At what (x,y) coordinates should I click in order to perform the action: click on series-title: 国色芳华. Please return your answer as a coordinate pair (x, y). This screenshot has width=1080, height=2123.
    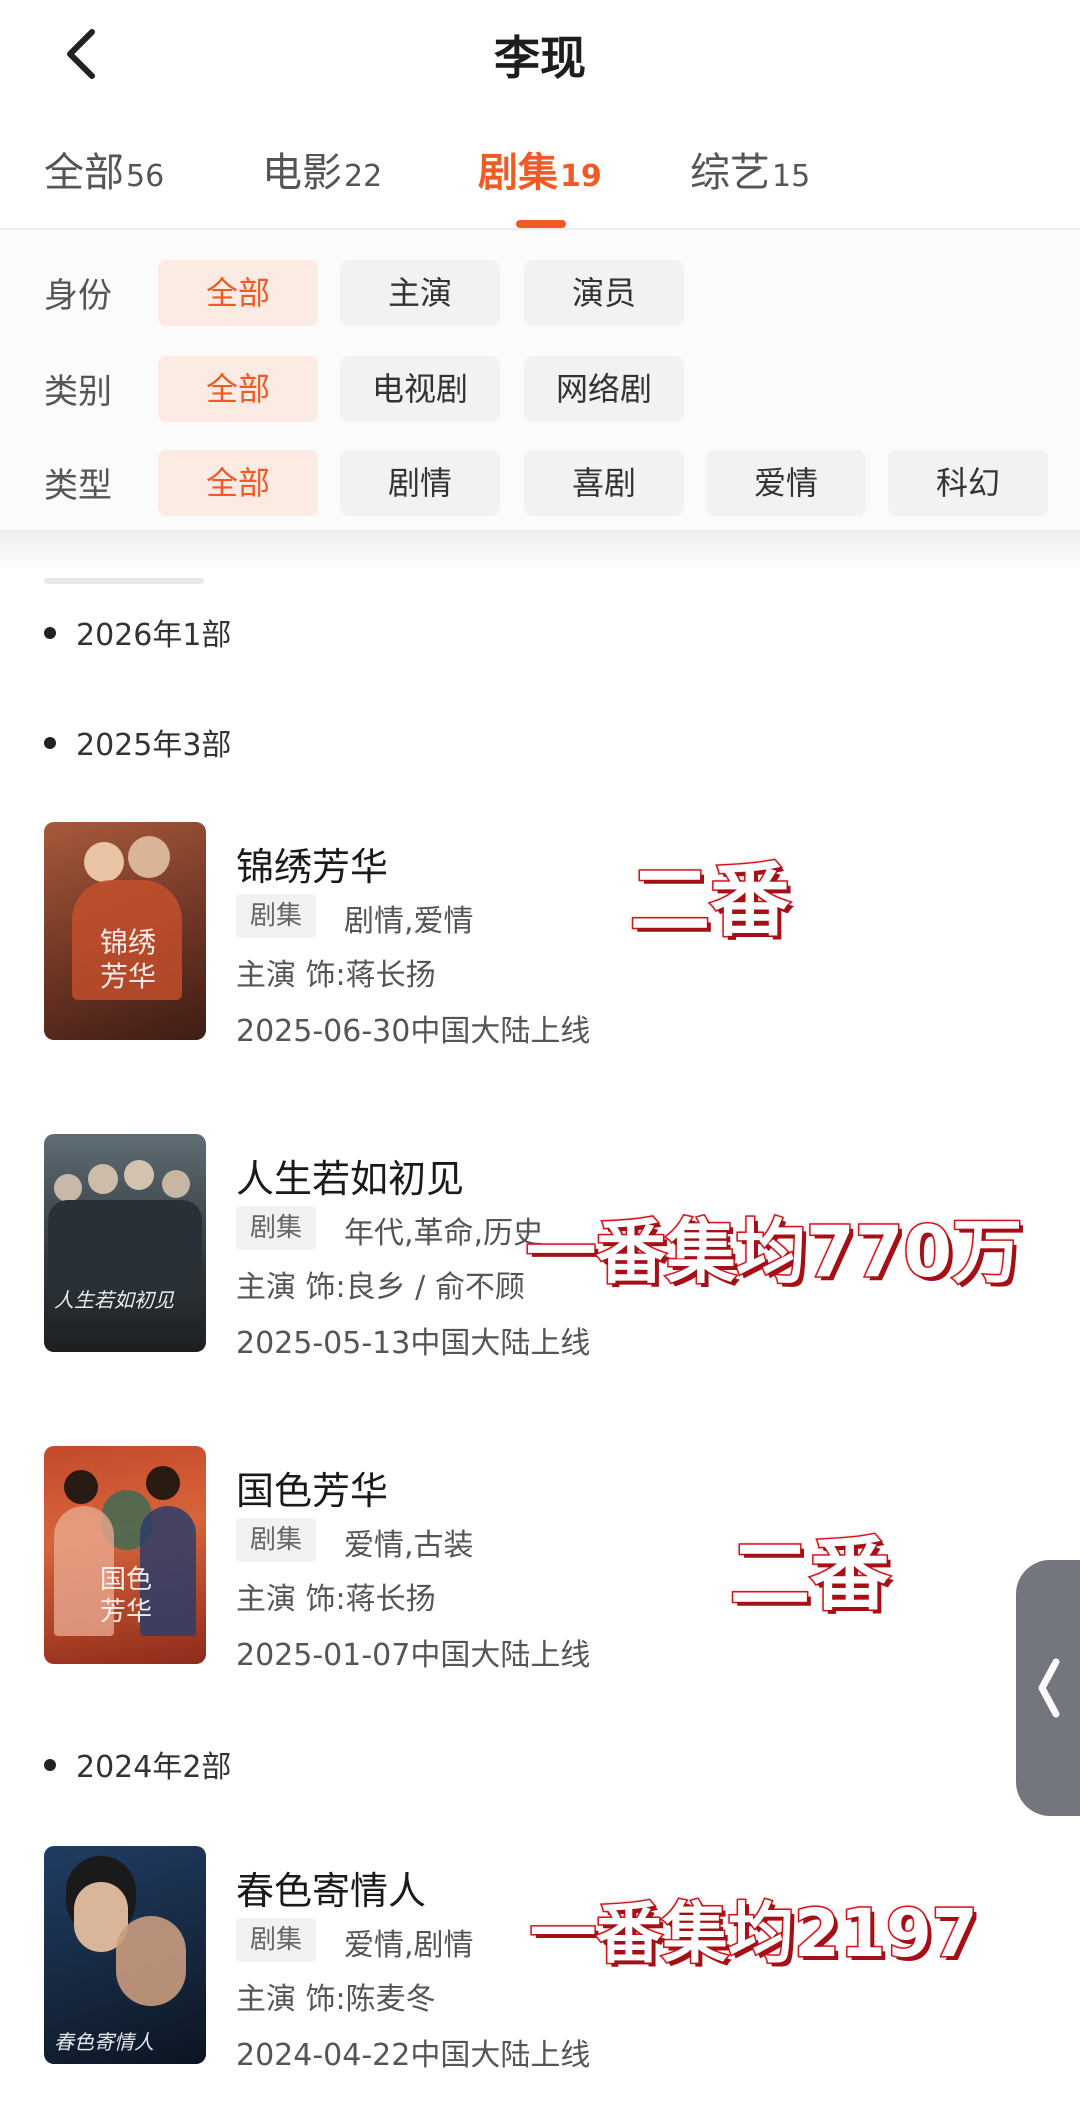
    Looking at the image, I should click on (312, 1491).